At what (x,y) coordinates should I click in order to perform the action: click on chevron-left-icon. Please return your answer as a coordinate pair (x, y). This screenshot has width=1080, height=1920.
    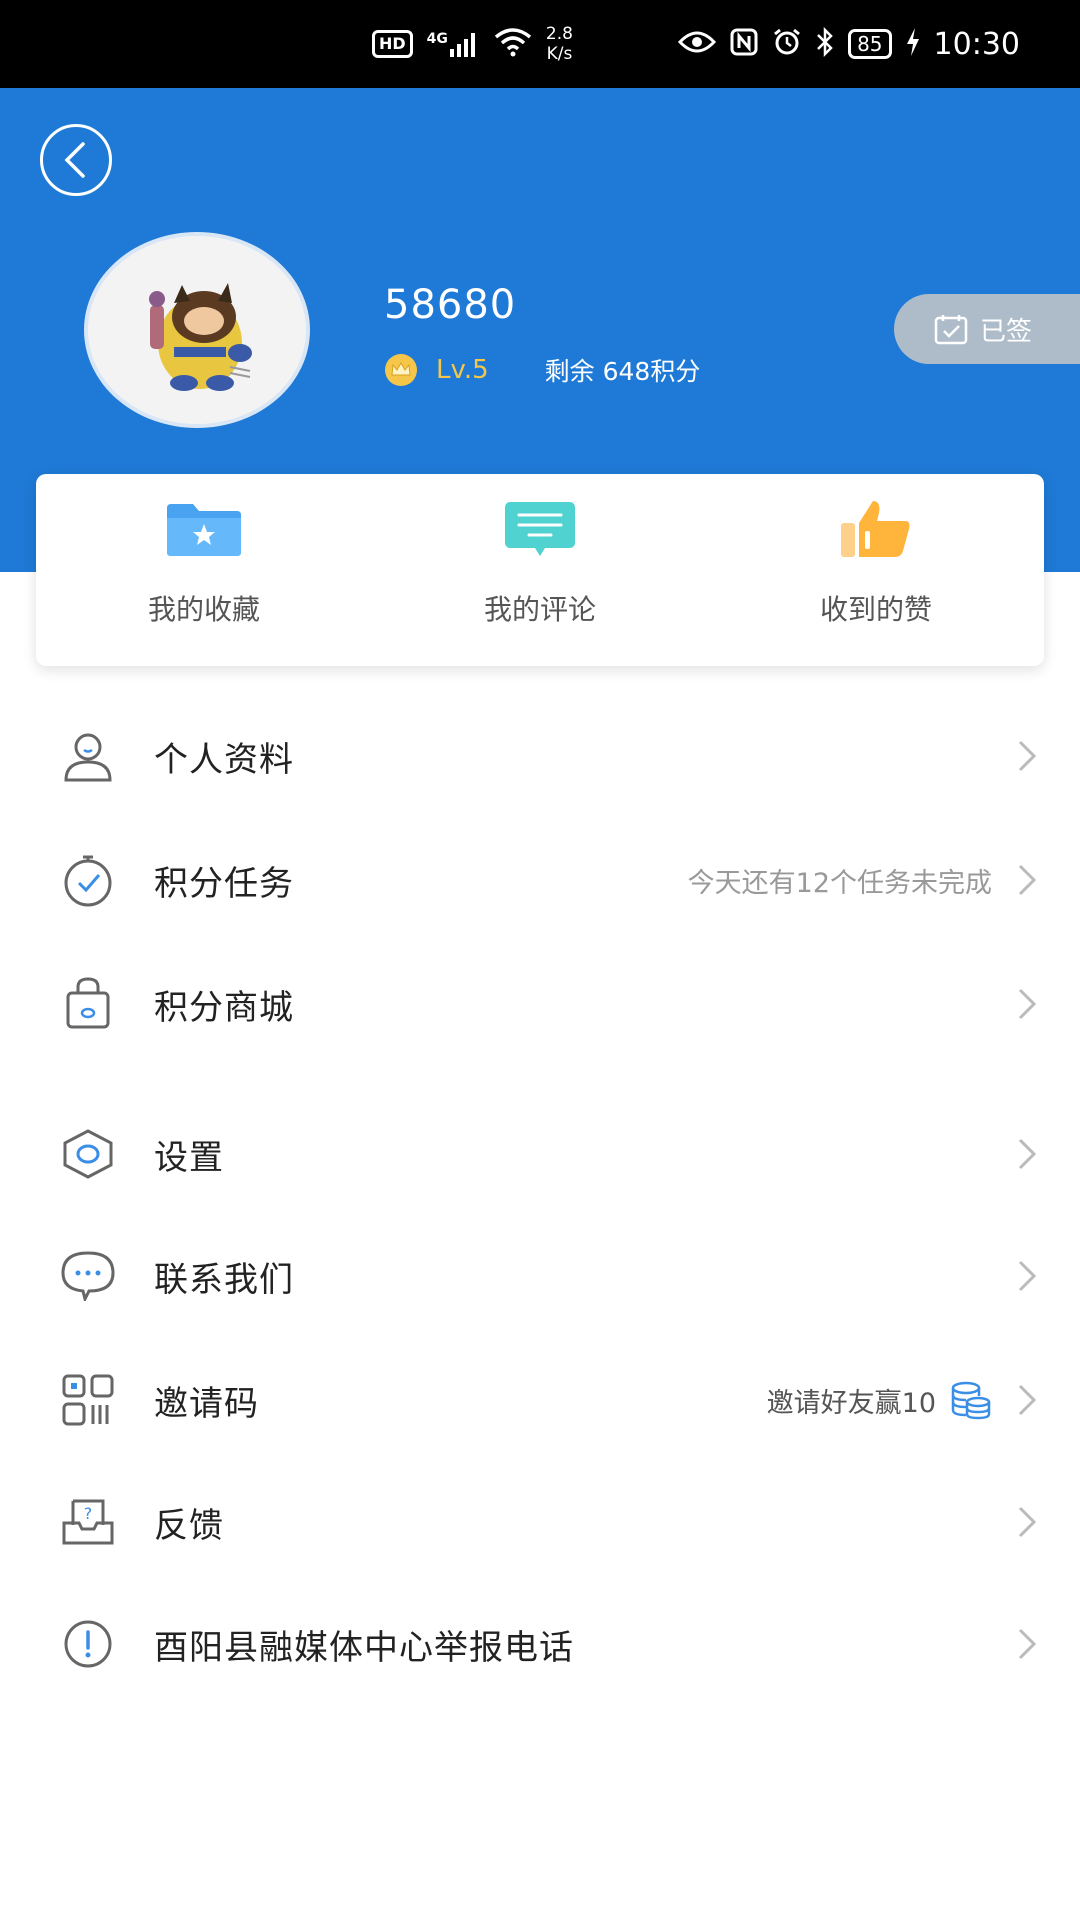
    Looking at the image, I should click on (74, 160).